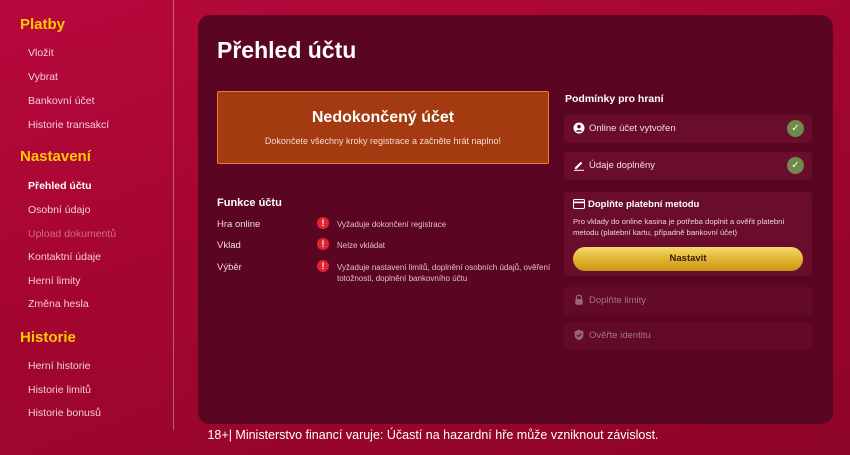 The width and height of the screenshot is (850, 455). I want to click on sidebar-item-vlozit: Vložit, so click(41, 53).